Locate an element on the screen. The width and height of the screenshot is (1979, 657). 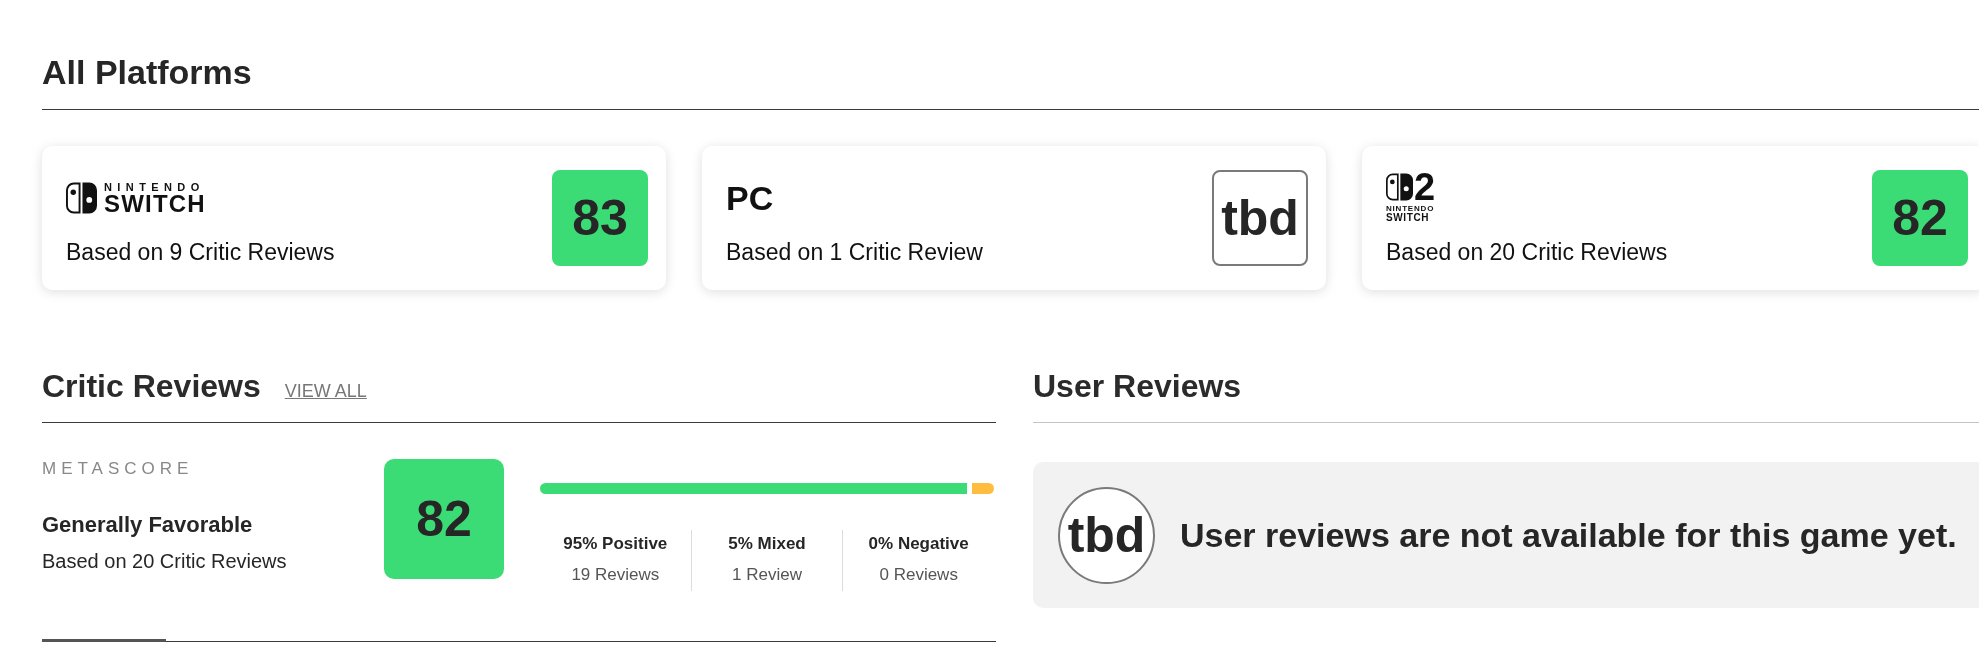
sentiment-percent: 0% Negative is located at coordinates (918, 544).